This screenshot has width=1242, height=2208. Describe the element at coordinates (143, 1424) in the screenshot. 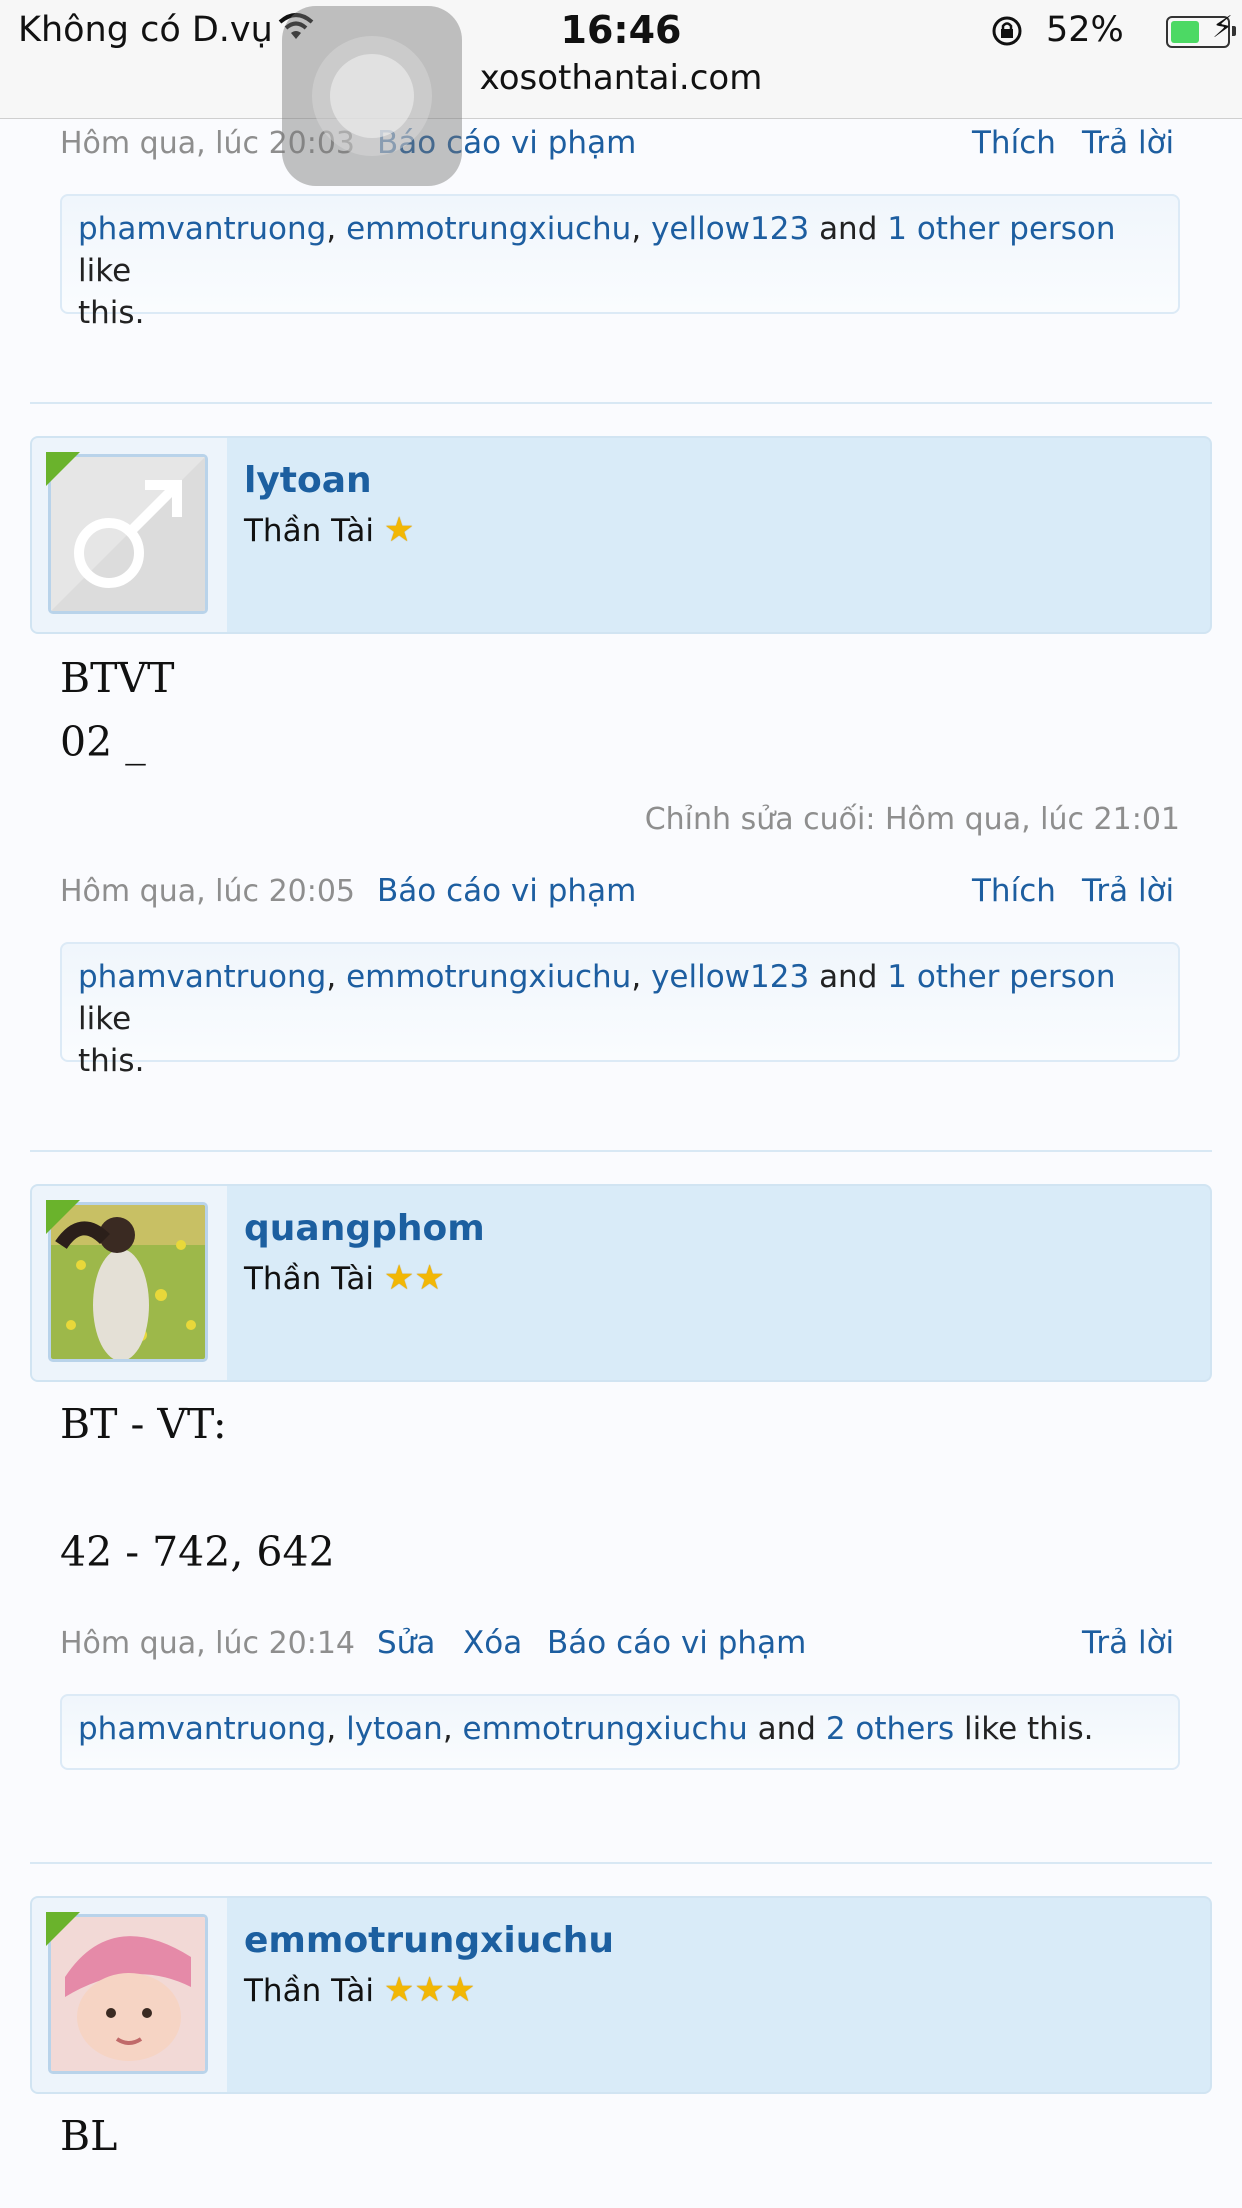

I see `post-content: BT - VT:` at that location.